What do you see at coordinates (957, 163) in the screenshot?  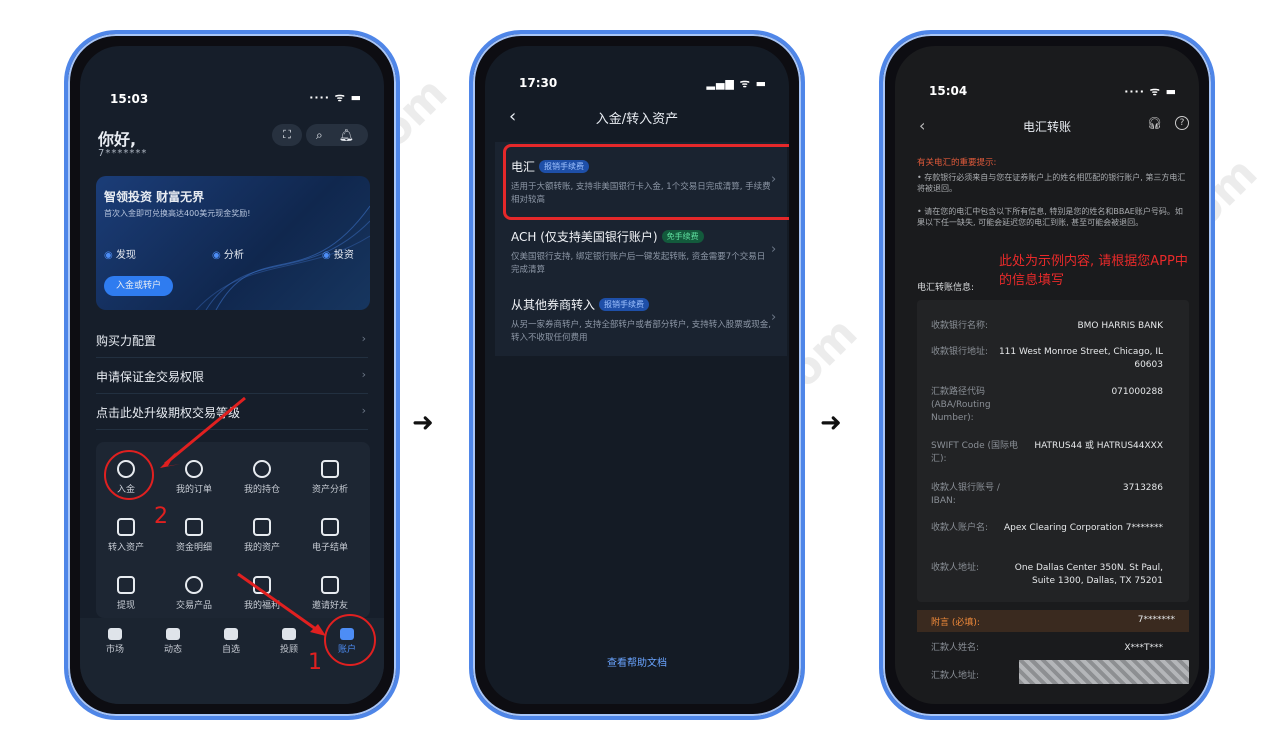 I see `notice-title: 有关电汇的重要提示:` at bounding box center [957, 163].